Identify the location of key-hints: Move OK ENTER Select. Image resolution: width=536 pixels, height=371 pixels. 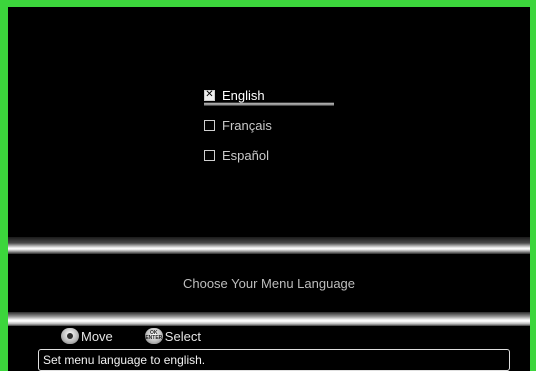
(147, 336).